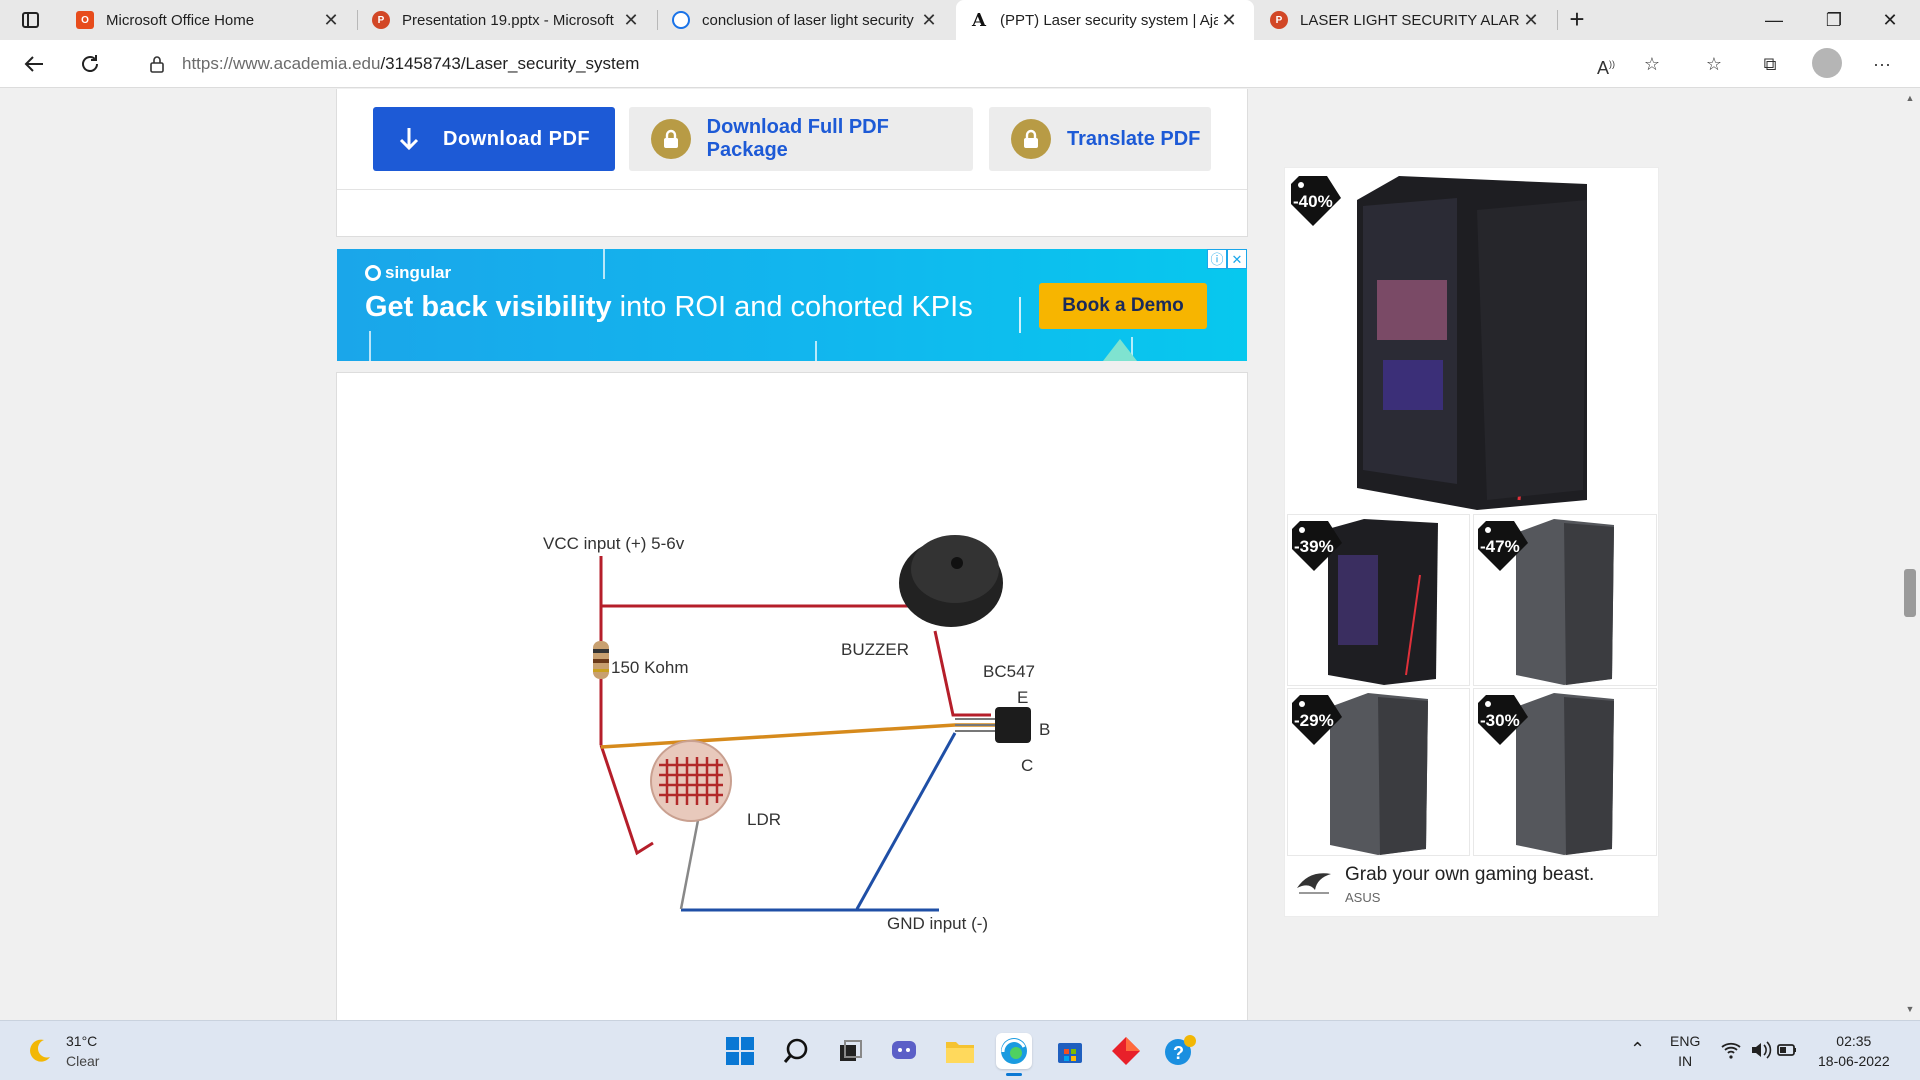 The image size is (1920, 1080). Describe the element at coordinates (1378, 600) in the screenshot. I see `product-tile: -39%` at that location.